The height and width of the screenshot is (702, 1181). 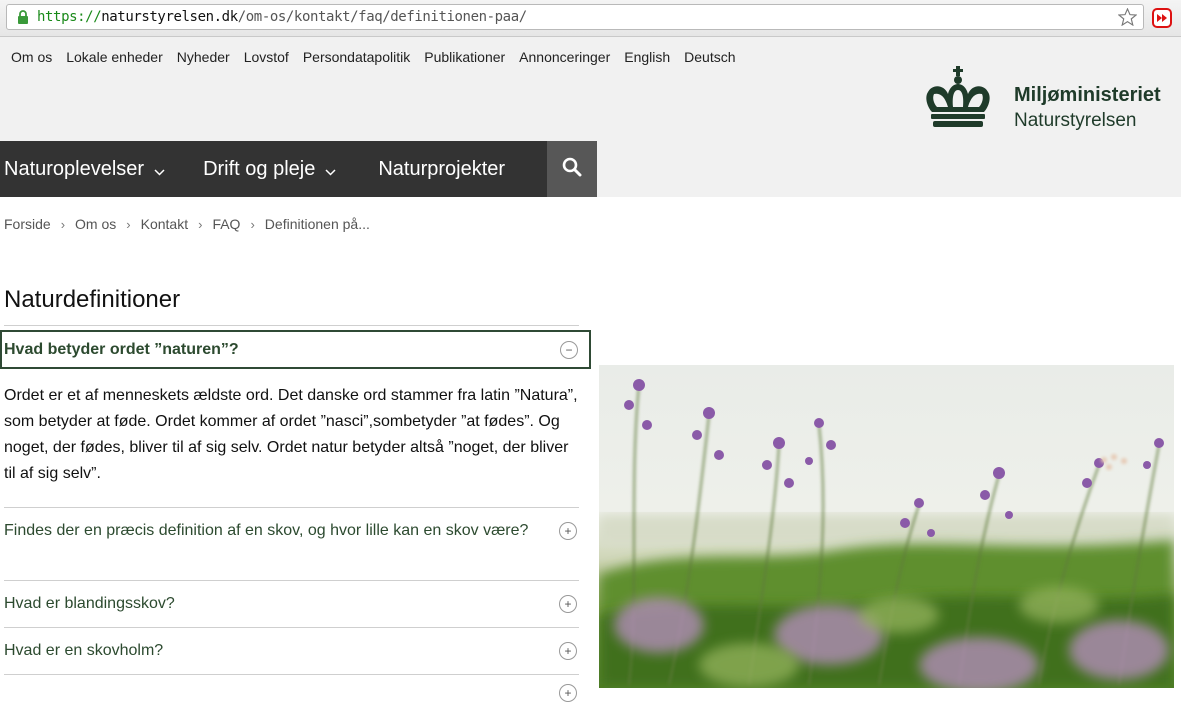 I want to click on site-logo: Miljøministeriet Naturstyrelsen, so click(x=1049, y=99).